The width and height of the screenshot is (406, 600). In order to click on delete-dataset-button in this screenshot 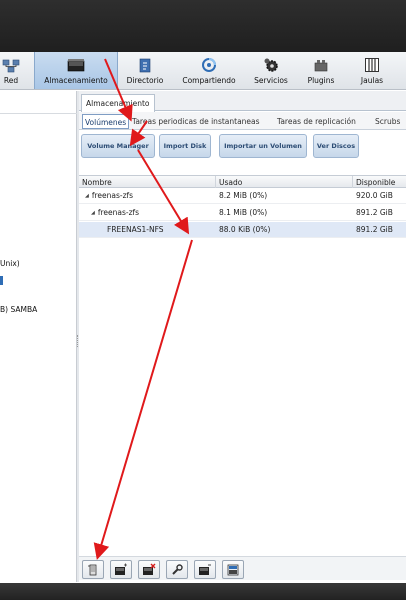, I will do `click(149, 569)`.